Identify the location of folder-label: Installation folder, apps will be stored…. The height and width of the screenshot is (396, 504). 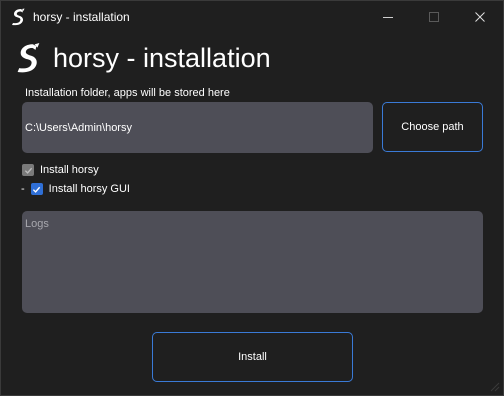
(127, 93).